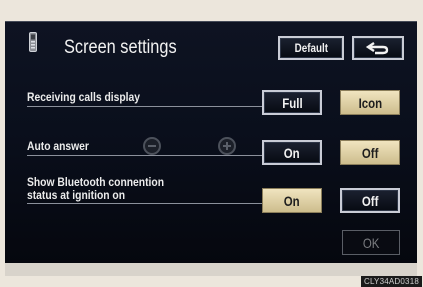 This screenshot has height=287, width=423. I want to click on phone-icon, so click(33, 42).